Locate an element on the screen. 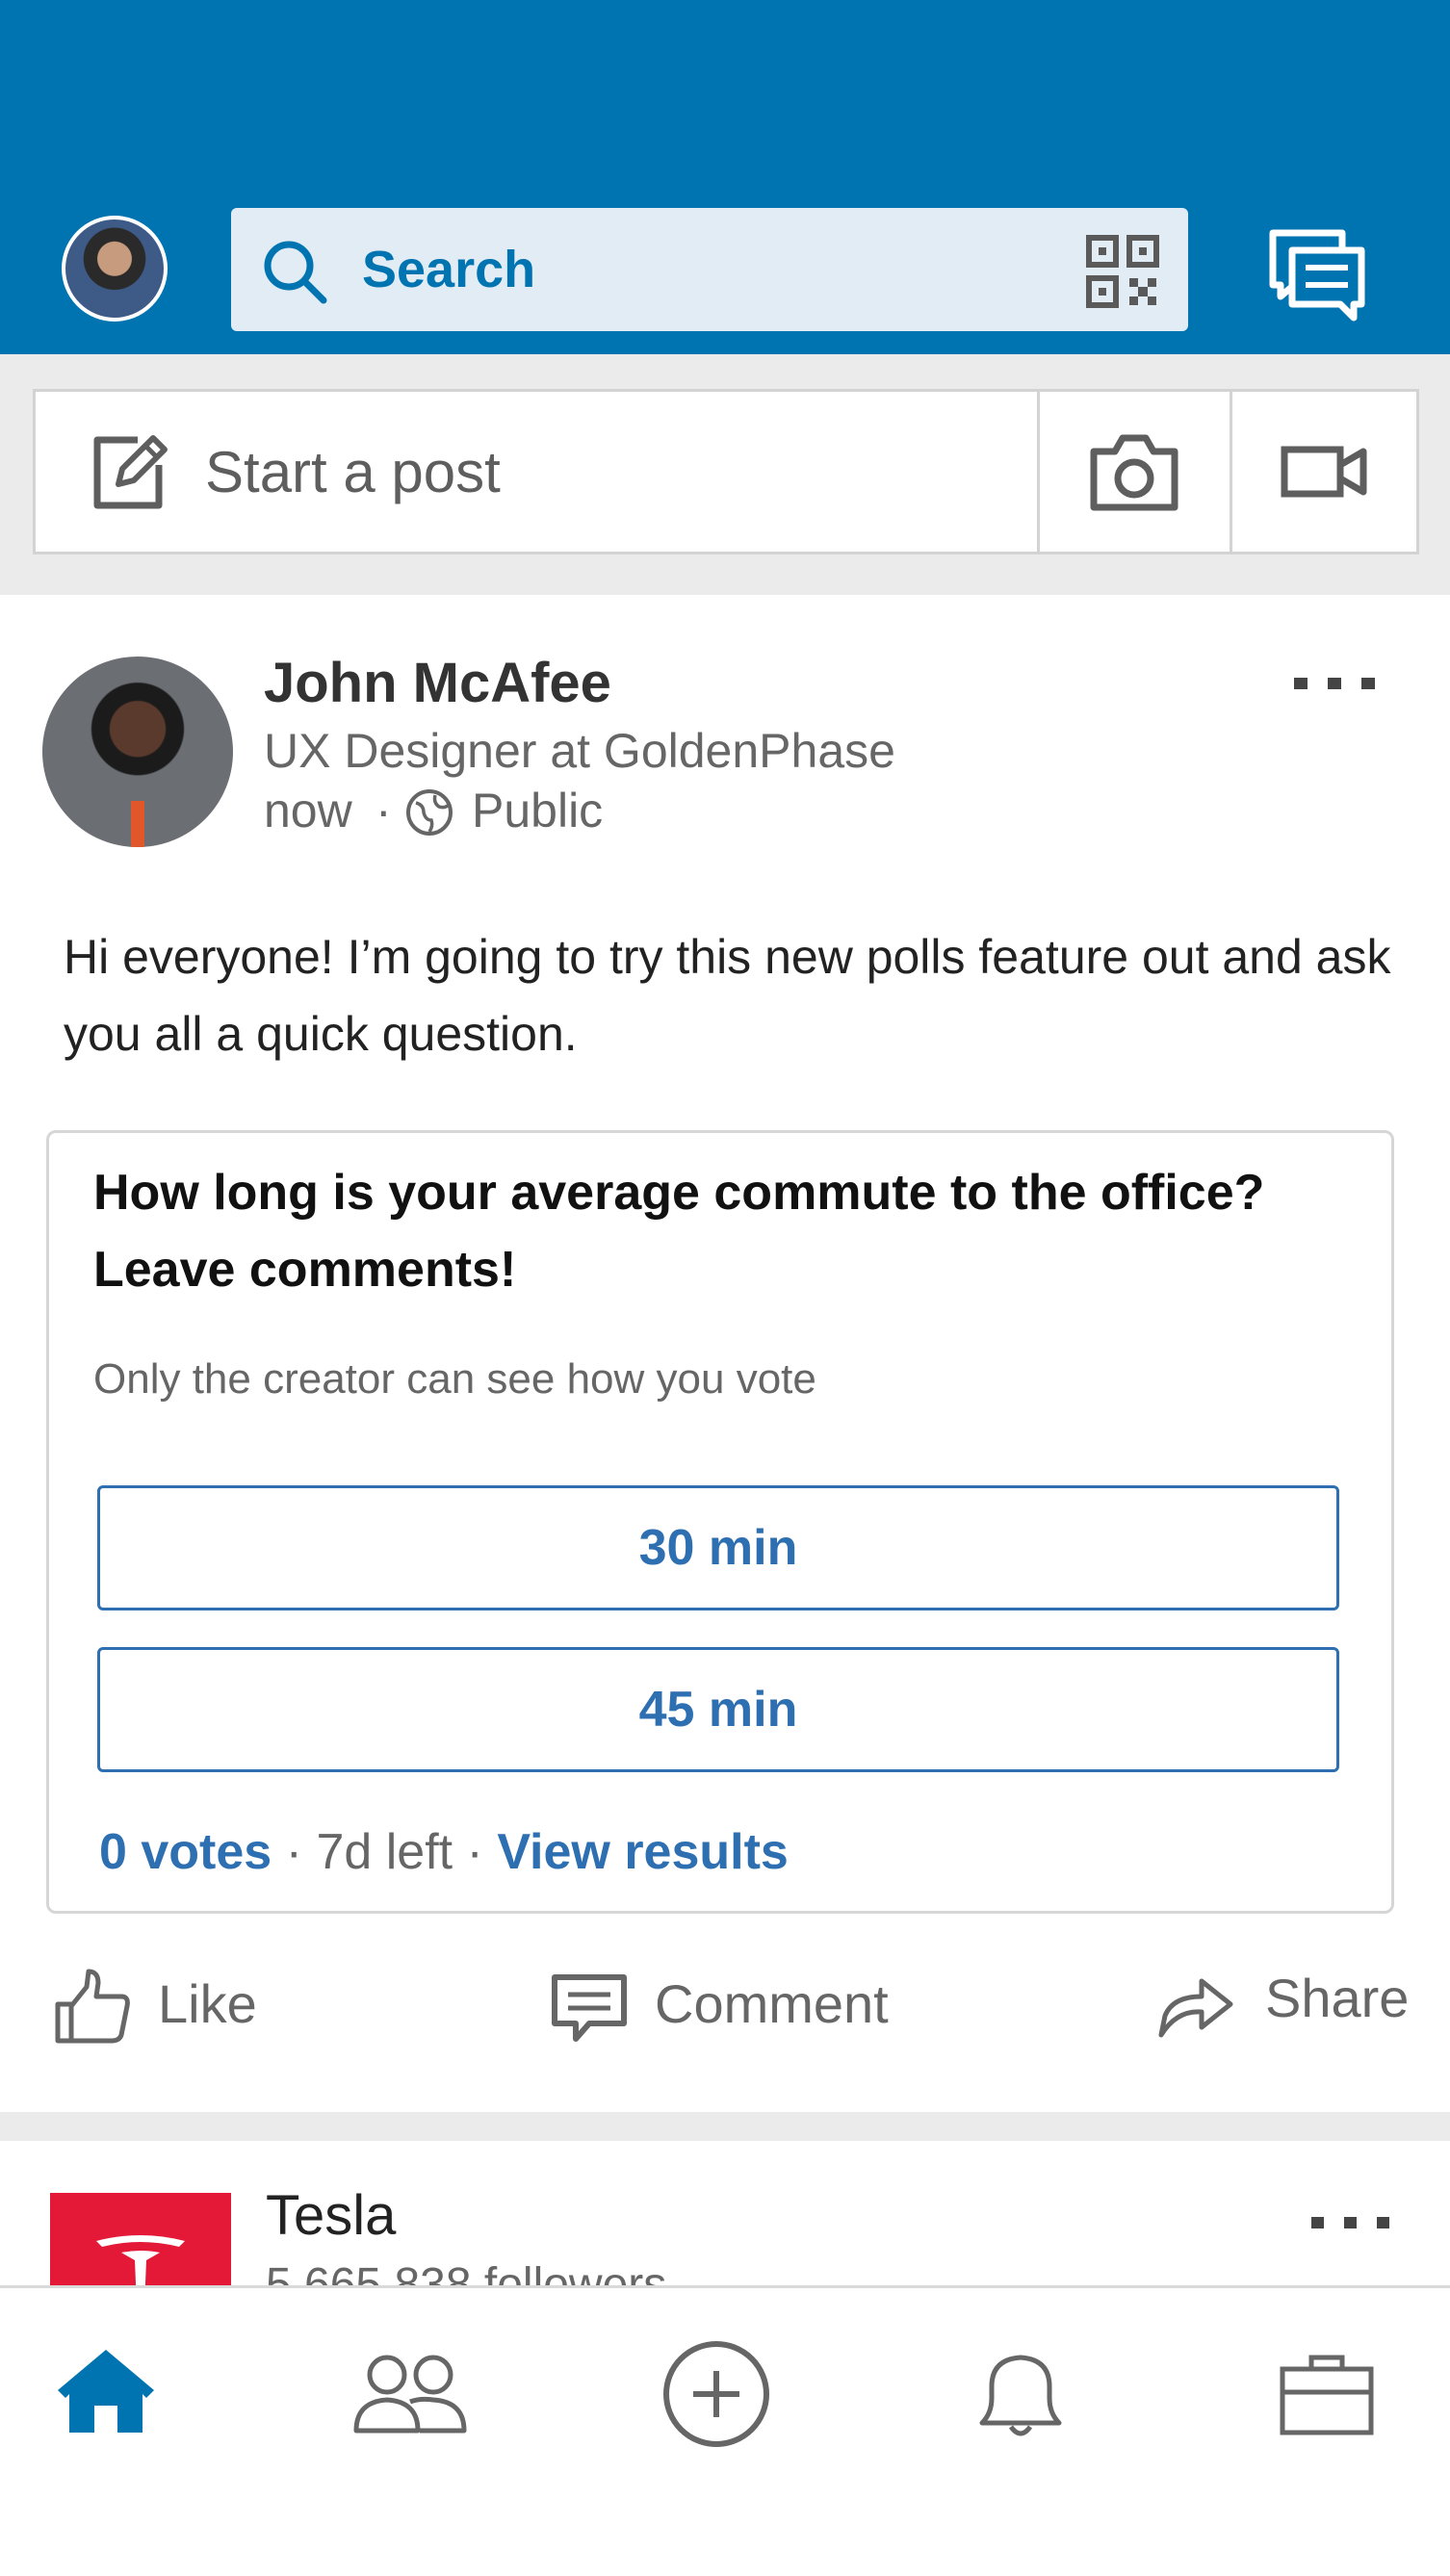 The width and height of the screenshot is (1450, 2576). briefcase-icon is located at coordinates (1327, 2395).